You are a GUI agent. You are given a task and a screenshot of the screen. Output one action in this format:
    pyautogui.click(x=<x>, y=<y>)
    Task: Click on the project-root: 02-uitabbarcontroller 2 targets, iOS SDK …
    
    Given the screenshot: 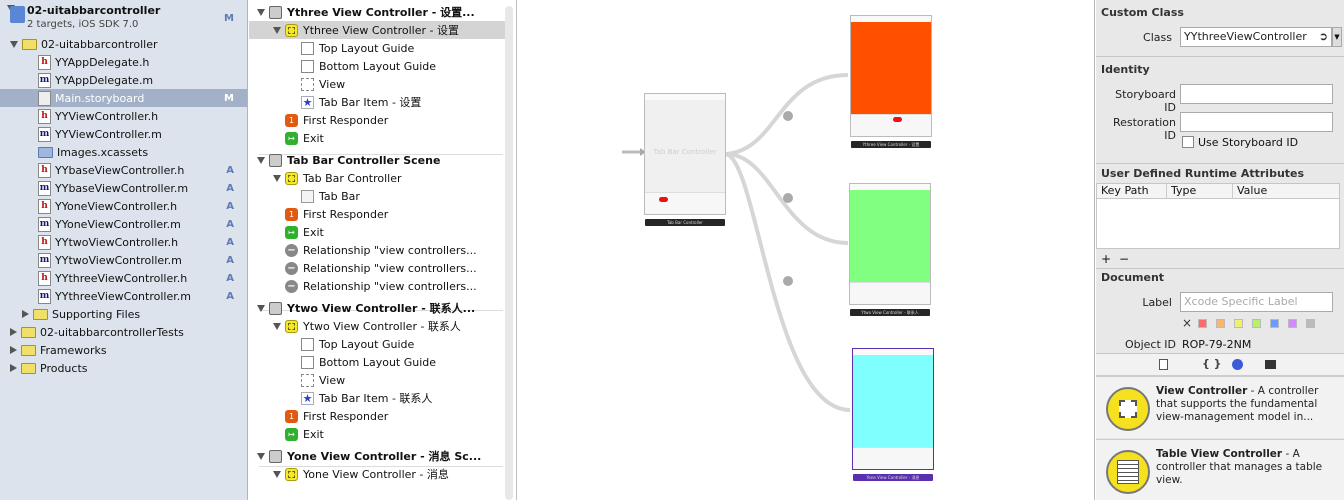 What is the action you would take?
    pyautogui.click(x=123, y=18)
    